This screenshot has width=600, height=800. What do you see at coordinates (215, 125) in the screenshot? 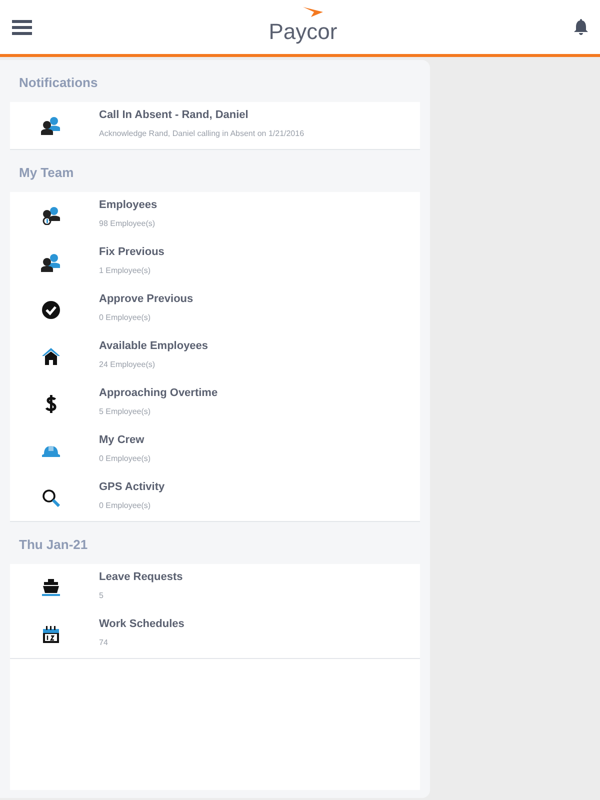
I see `list-item: Call In Absent - Rand, Daniel Acknowledge Rand, Daniel calling in Absent on 1/21/2016` at bounding box center [215, 125].